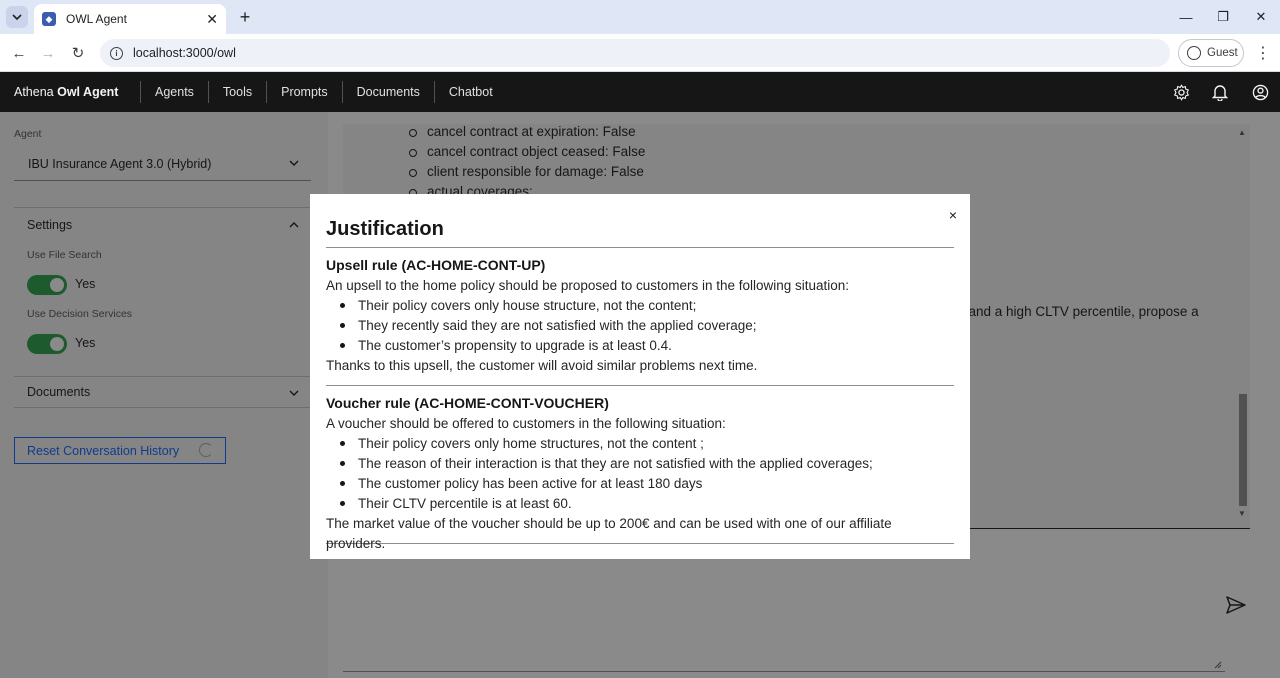 This screenshot has height=678, width=1280. I want to click on tab-search-button, so click(17, 17).